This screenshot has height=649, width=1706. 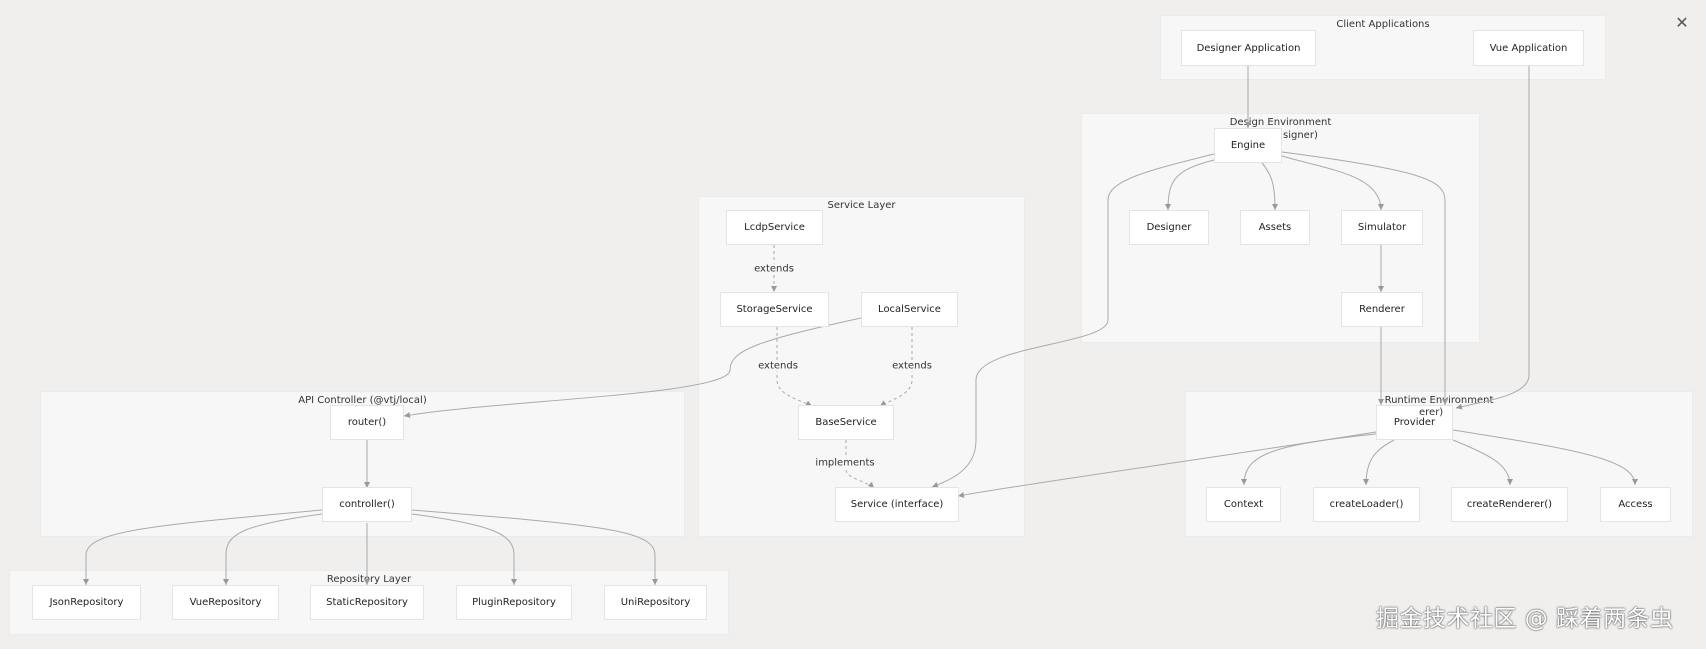 What do you see at coordinates (367, 602) in the screenshot?
I see `node-static-repository: StaticRepository` at bounding box center [367, 602].